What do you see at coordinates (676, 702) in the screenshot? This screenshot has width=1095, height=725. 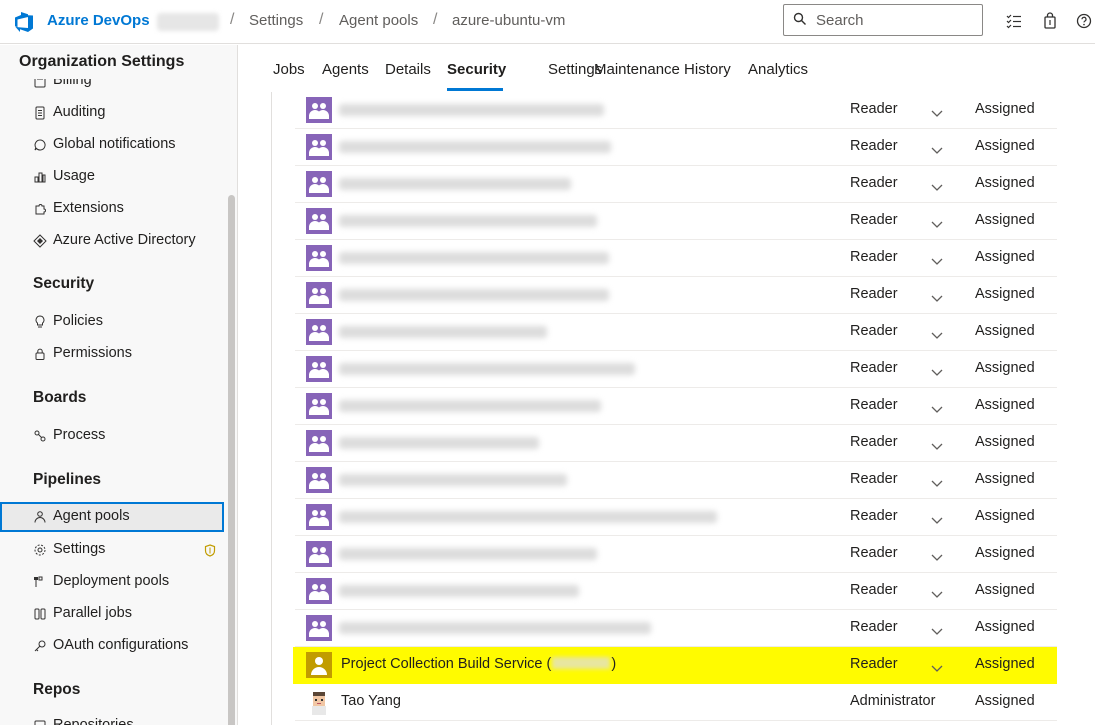 I see `table-row: Tao Yang Administrator Assigned` at bounding box center [676, 702].